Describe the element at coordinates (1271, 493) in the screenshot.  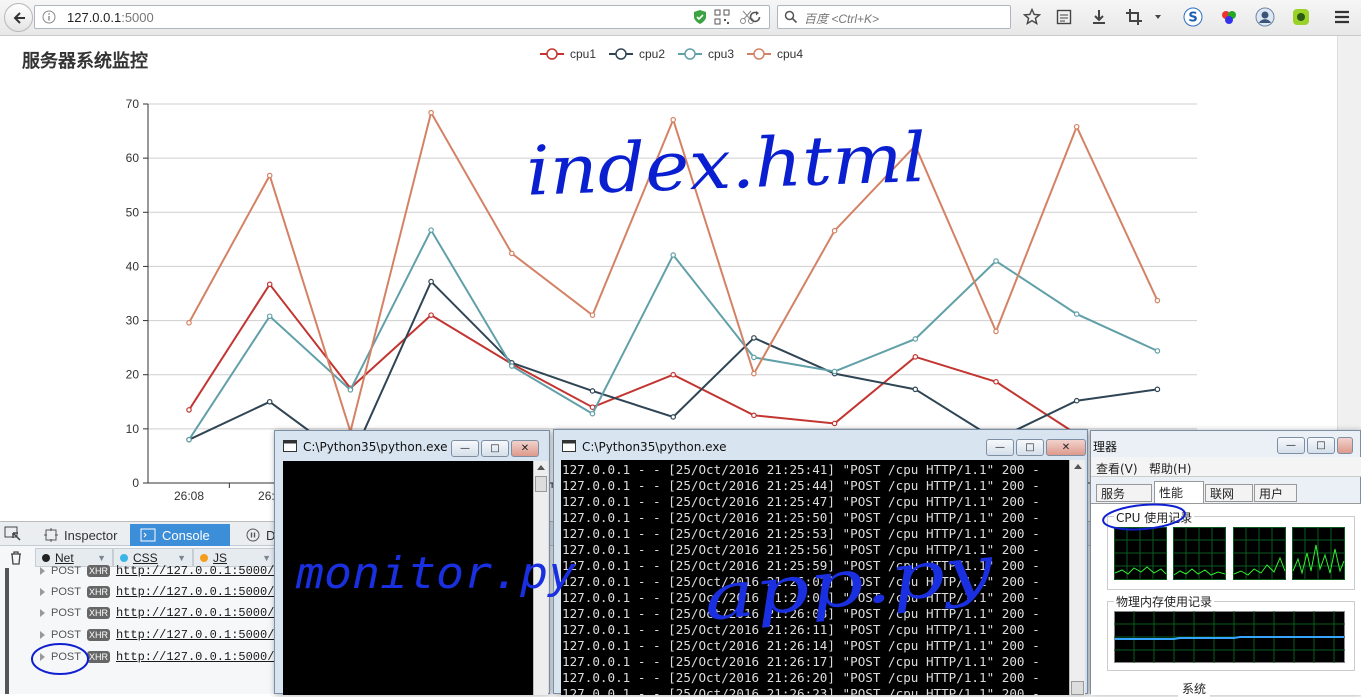
I see `tab-users-label: 用户` at that location.